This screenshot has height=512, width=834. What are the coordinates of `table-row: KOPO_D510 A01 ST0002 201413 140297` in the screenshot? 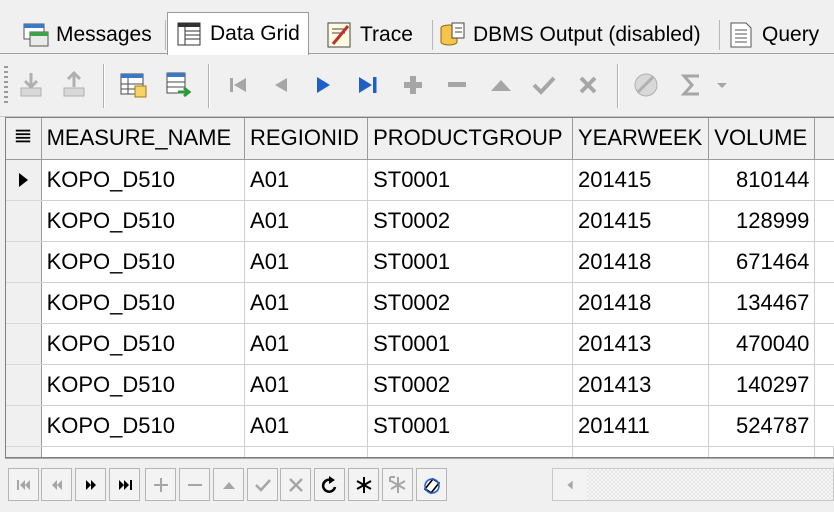 It's located at (420, 385).